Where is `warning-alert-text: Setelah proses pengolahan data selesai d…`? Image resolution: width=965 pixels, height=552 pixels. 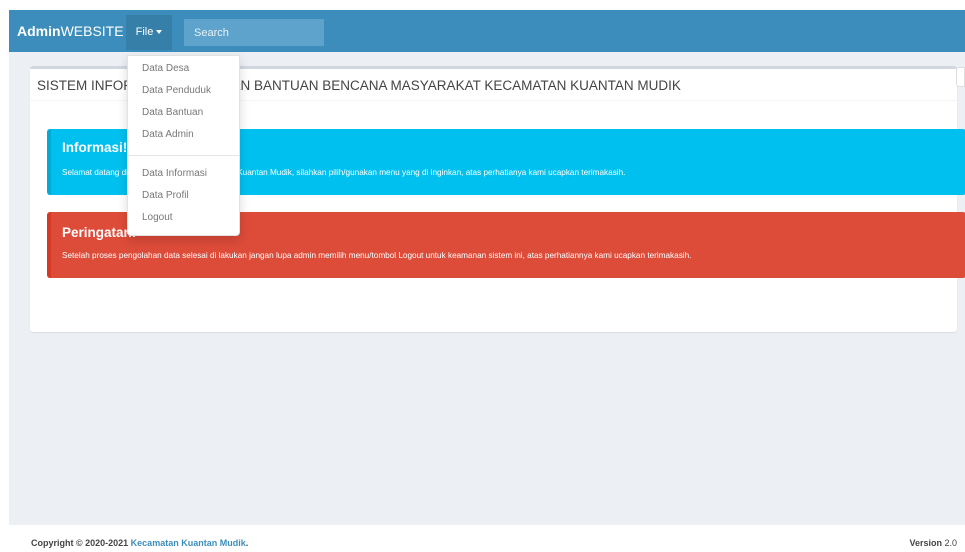
warning-alert-text: Setelah proses pengolahan data selesai d… is located at coordinates (377, 255).